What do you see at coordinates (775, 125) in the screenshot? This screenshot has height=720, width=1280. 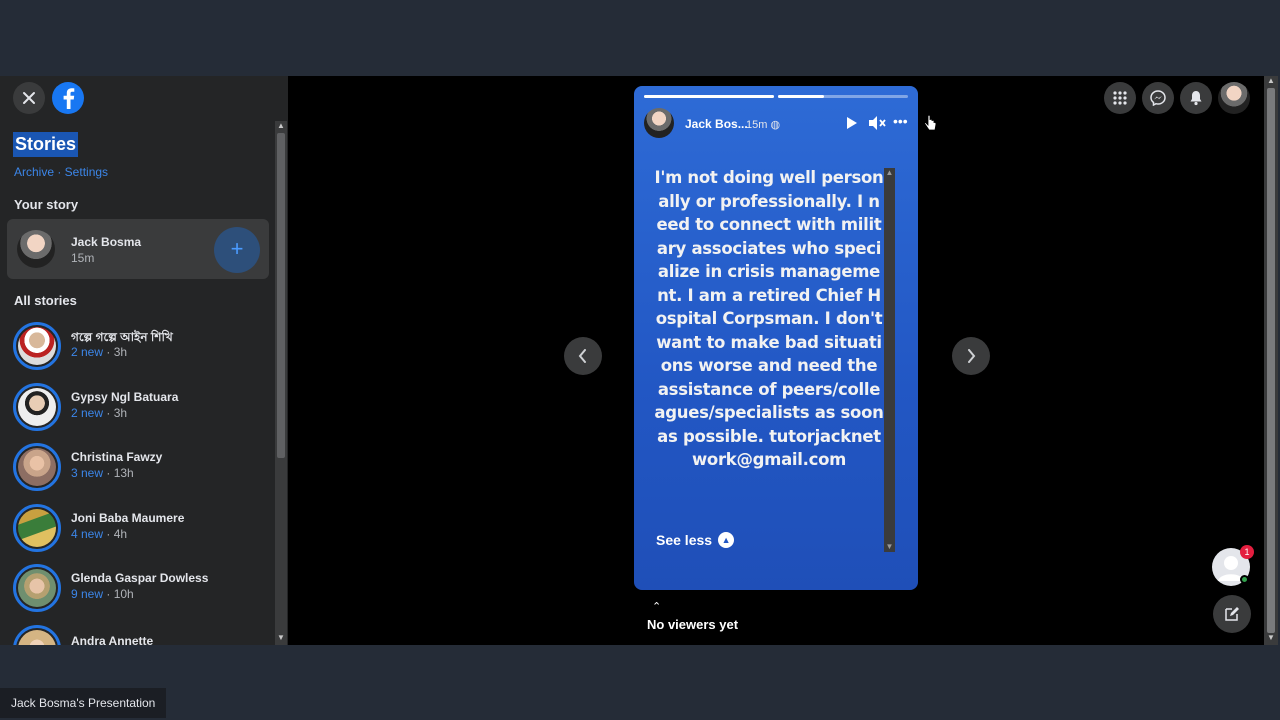 I see `globe-icon: ◍` at bounding box center [775, 125].